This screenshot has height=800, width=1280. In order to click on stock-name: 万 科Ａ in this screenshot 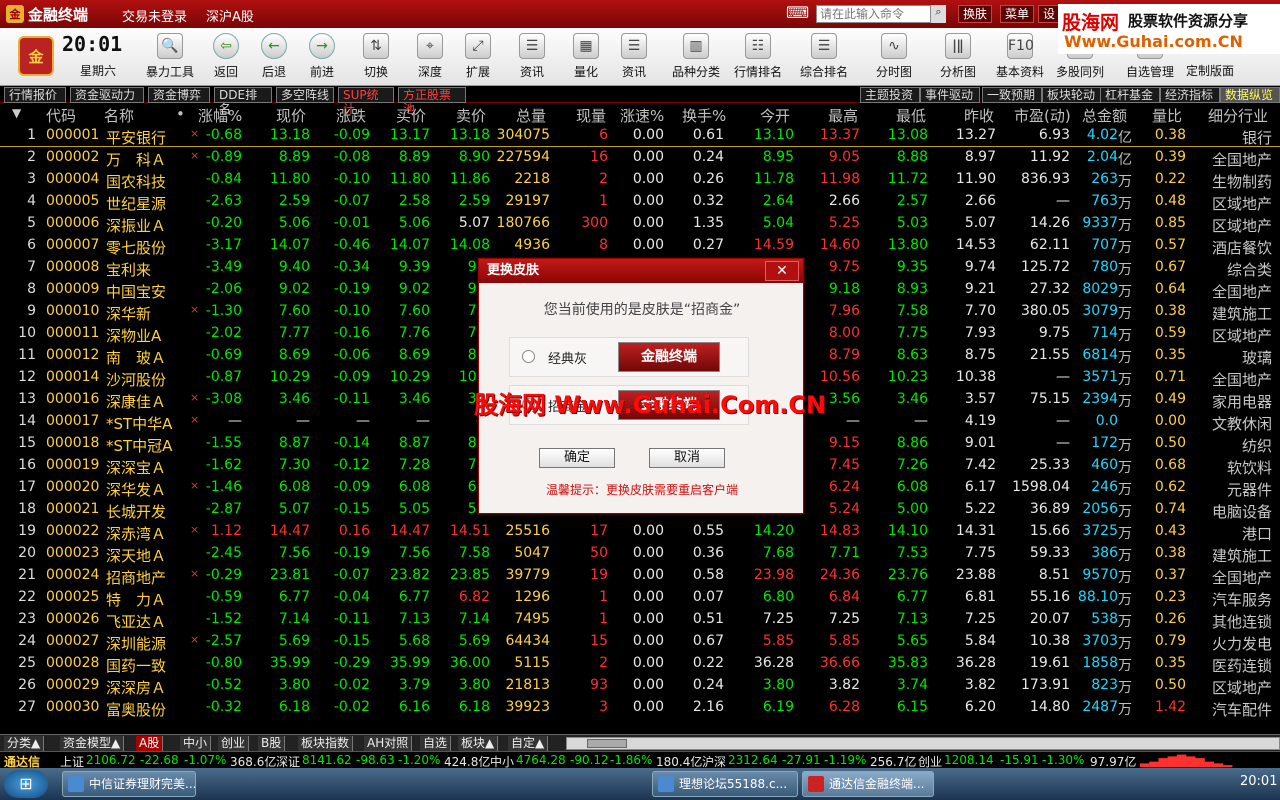, I will do `click(140, 159)`.